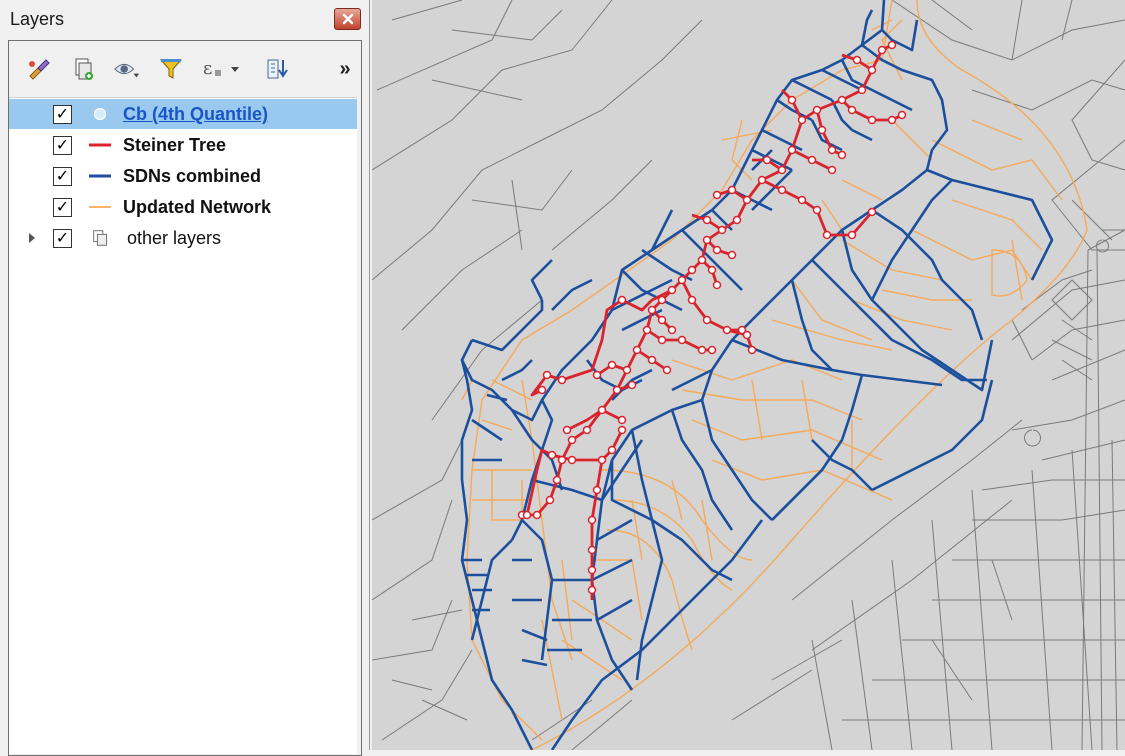  What do you see at coordinates (32, 238) in the screenshot?
I see `expand-arrow-icon` at bounding box center [32, 238].